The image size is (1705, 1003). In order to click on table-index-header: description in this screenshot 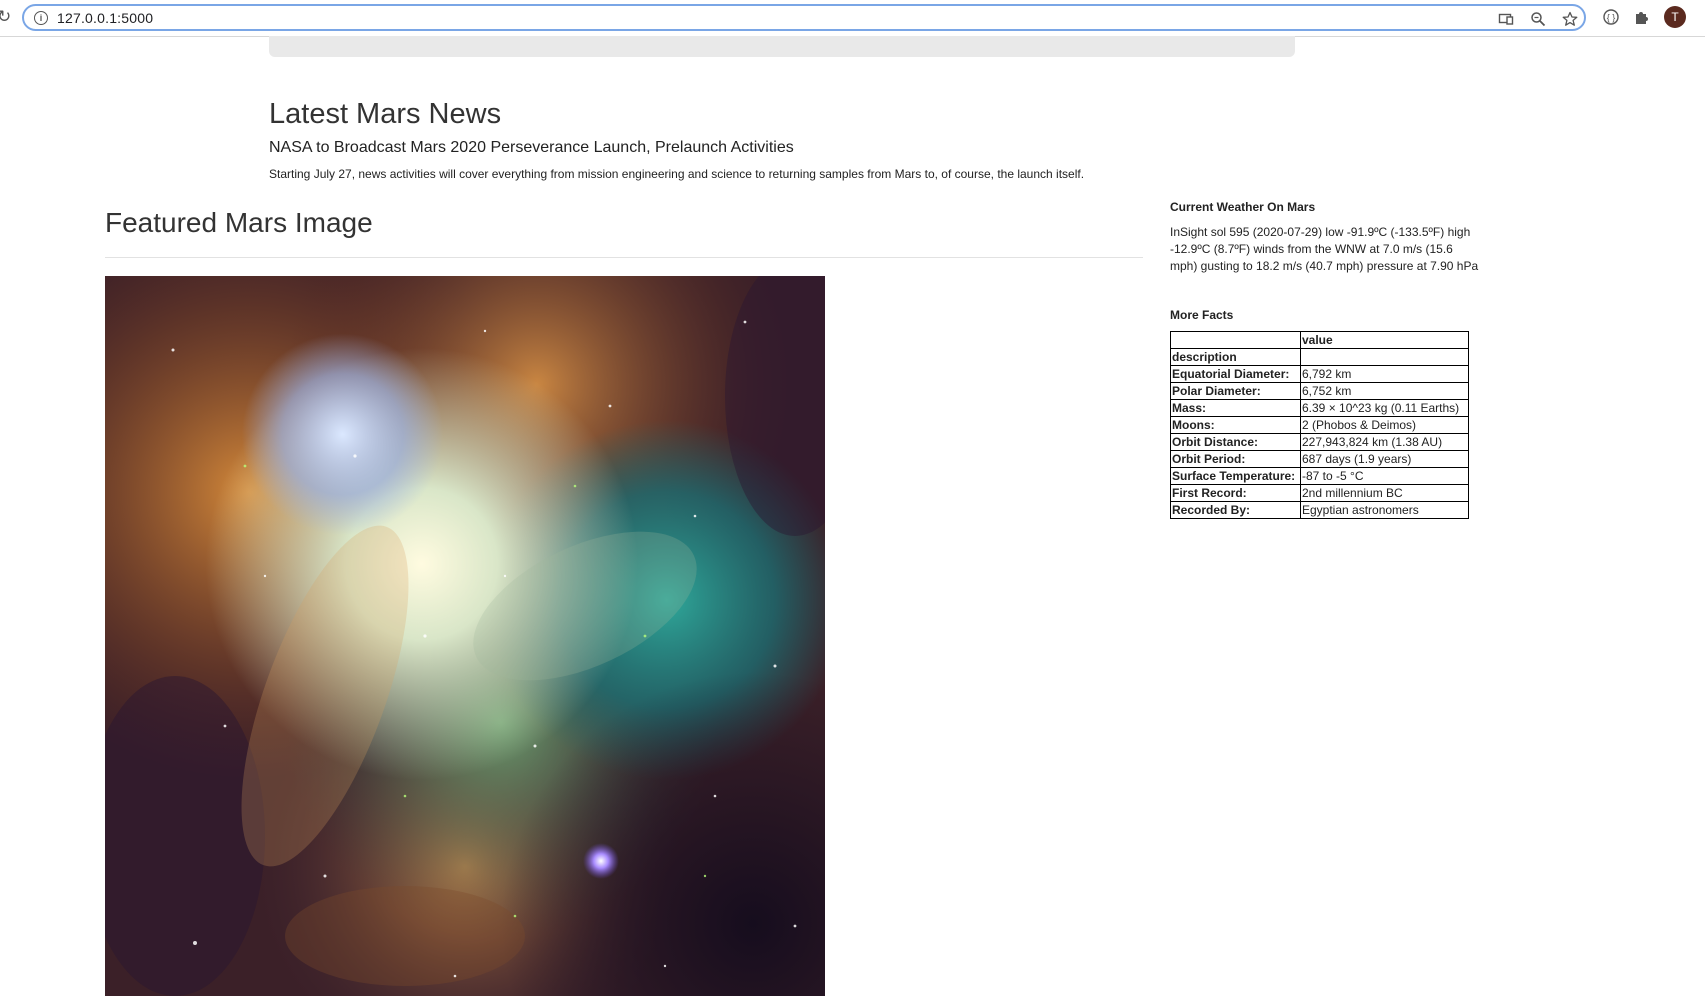, I will do `click(1235, 357)`.